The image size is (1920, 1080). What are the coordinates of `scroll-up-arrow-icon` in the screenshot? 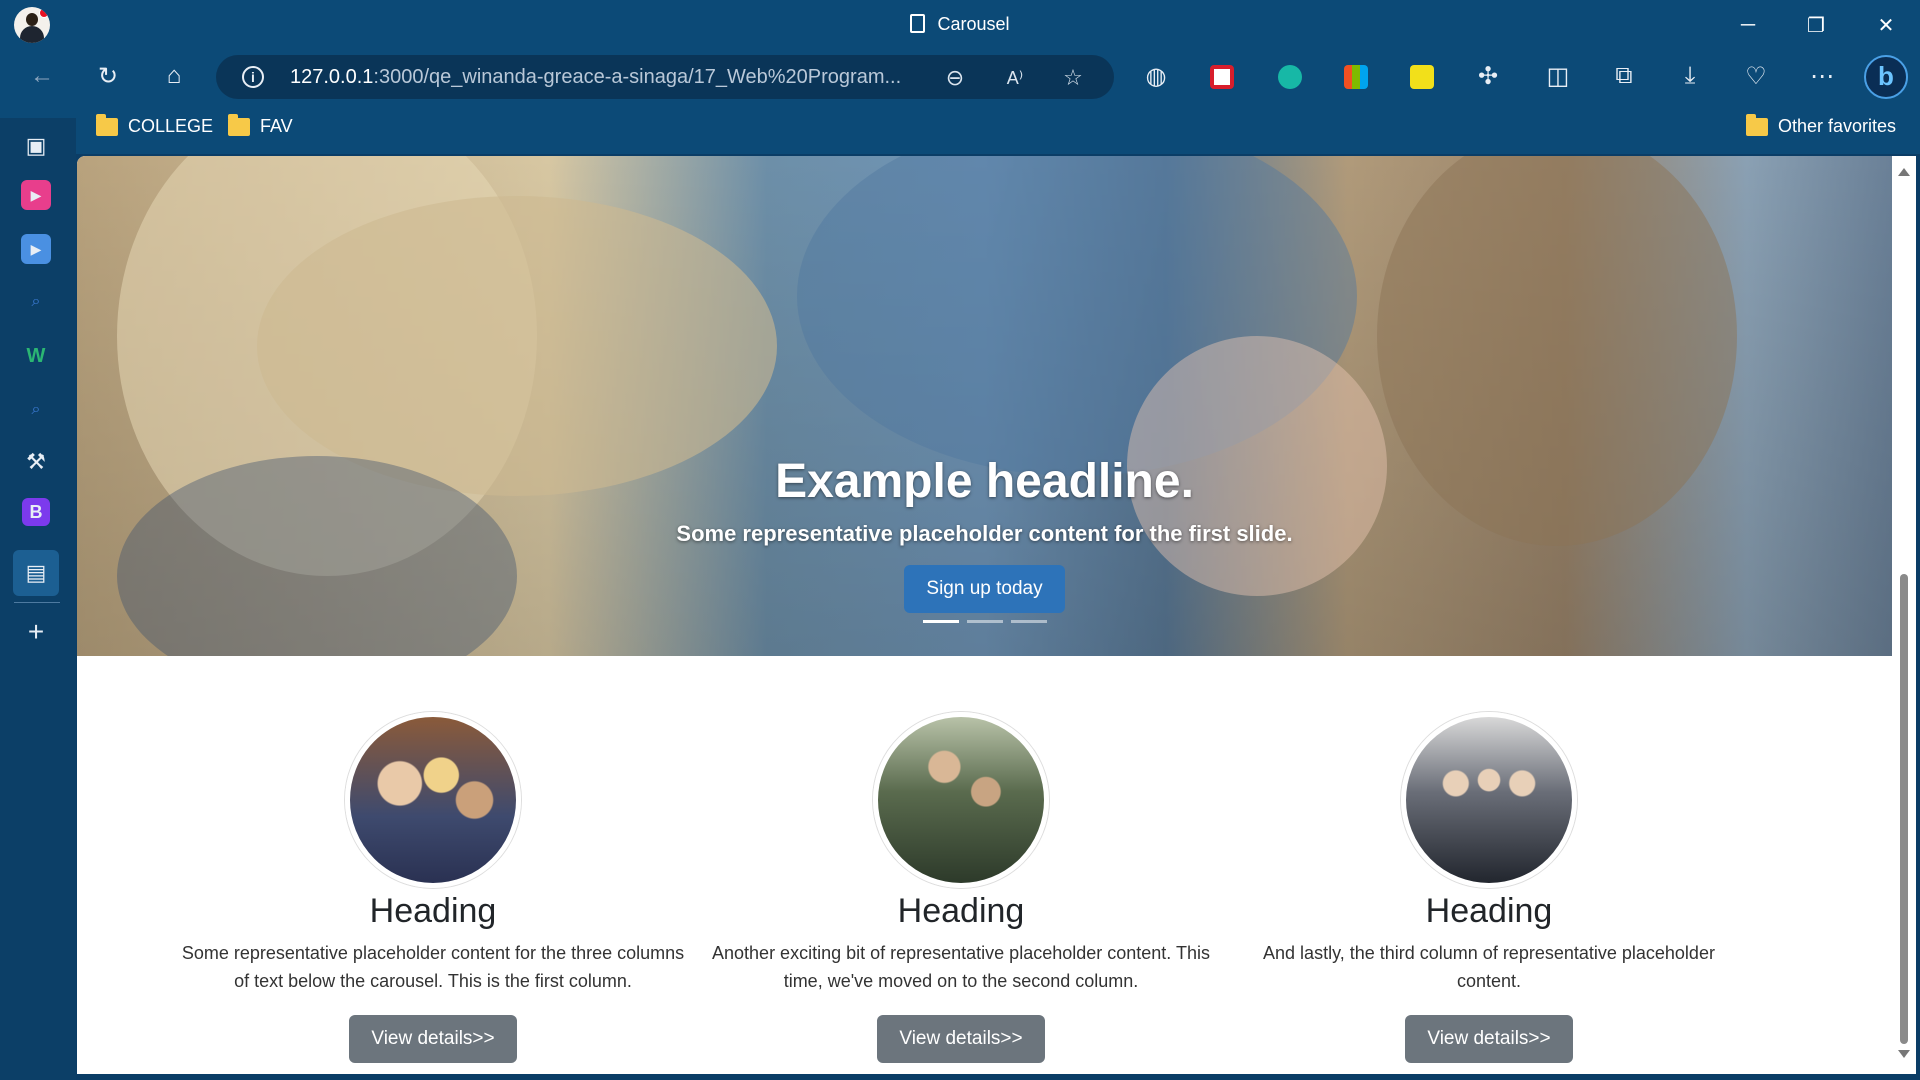 It's located at (1904, 172).